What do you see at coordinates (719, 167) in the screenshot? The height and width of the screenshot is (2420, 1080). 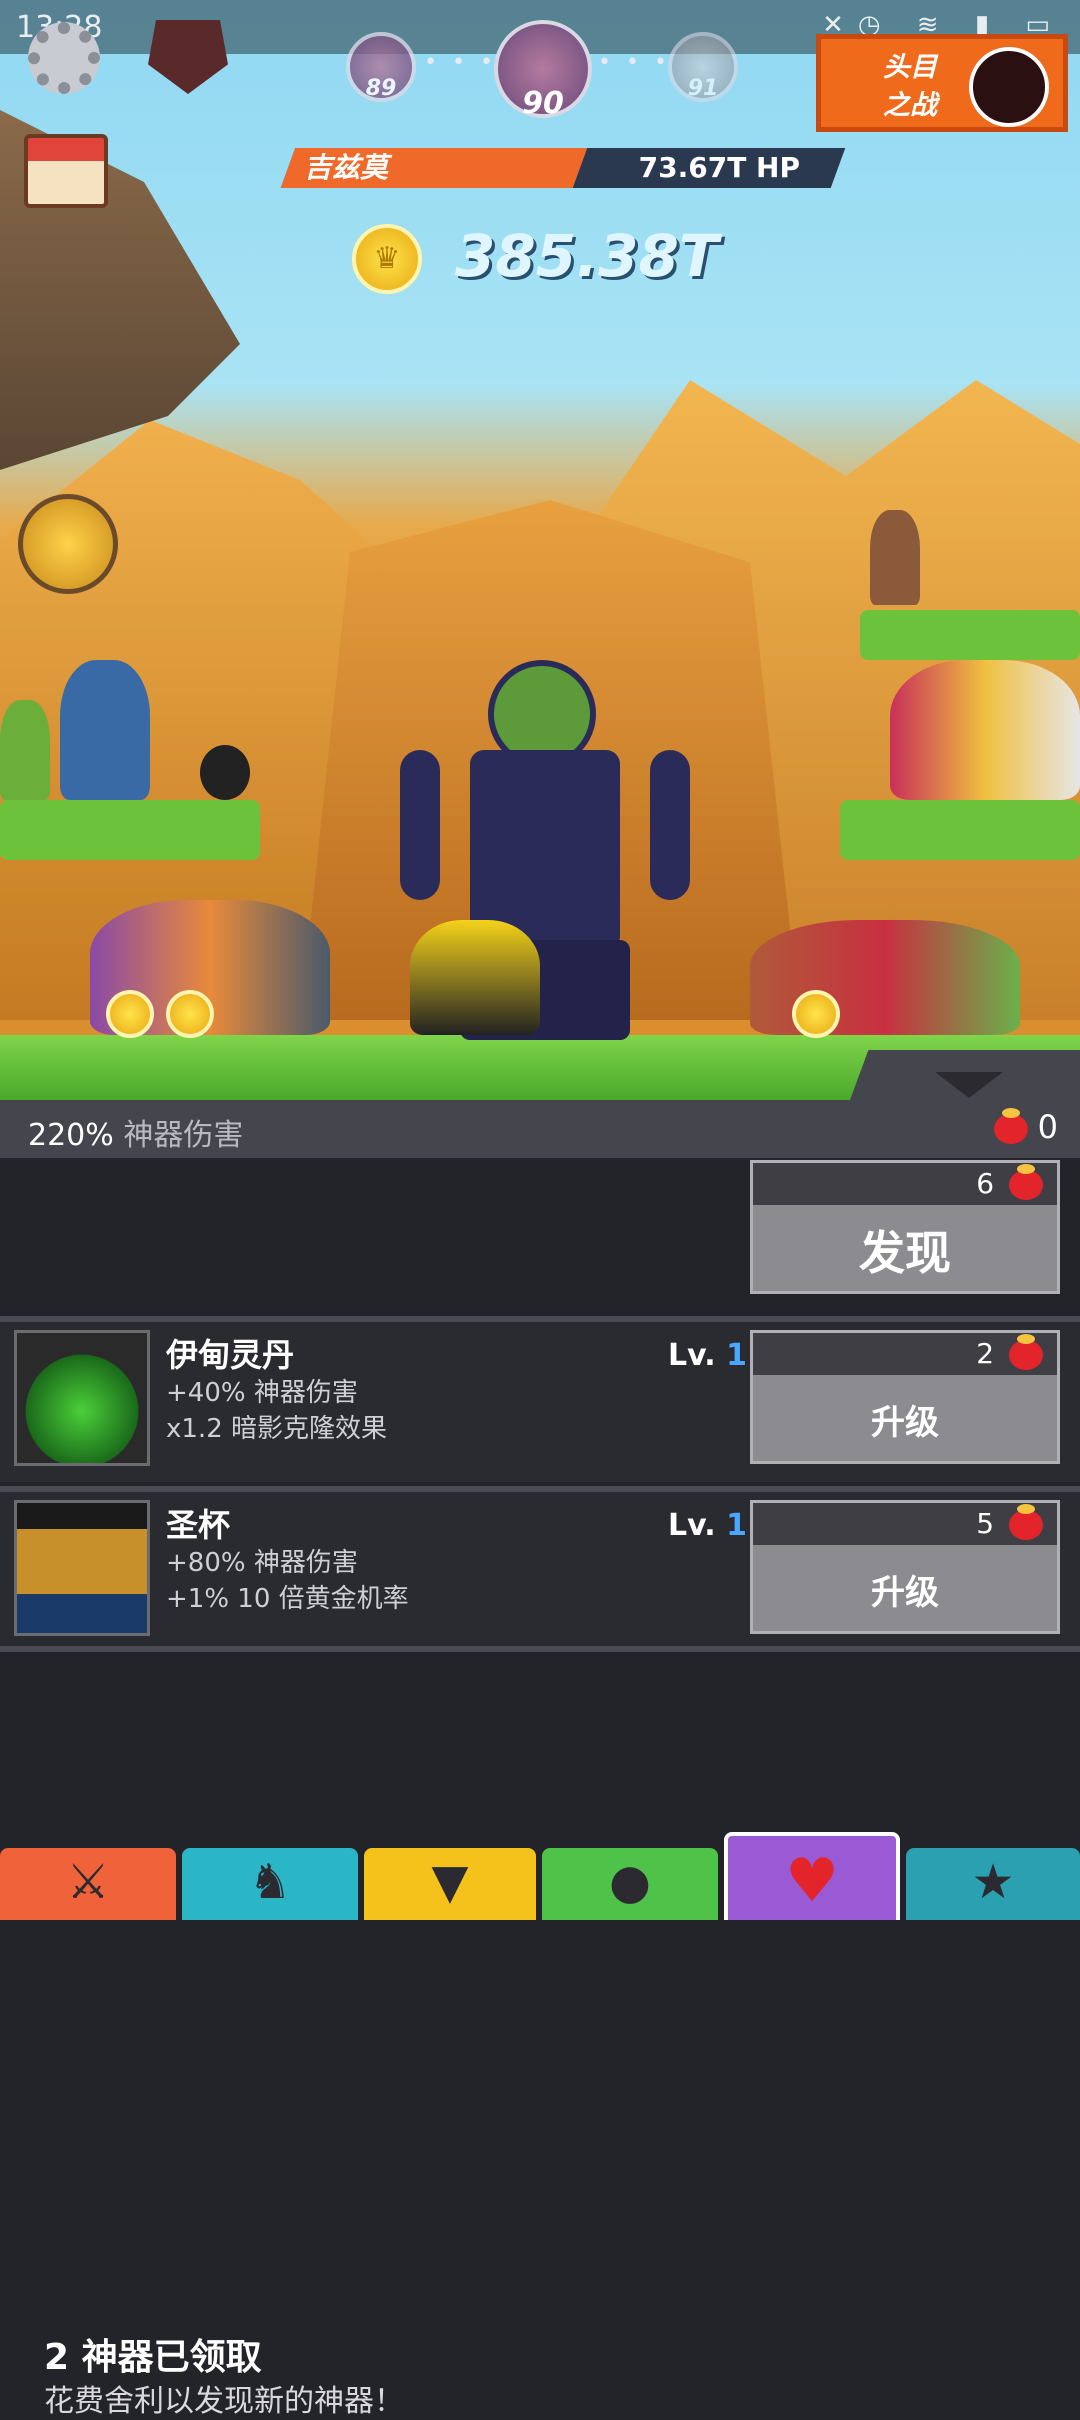 I see `boss-hp-value: 73.67T HP` at bounding box center [719, 167].